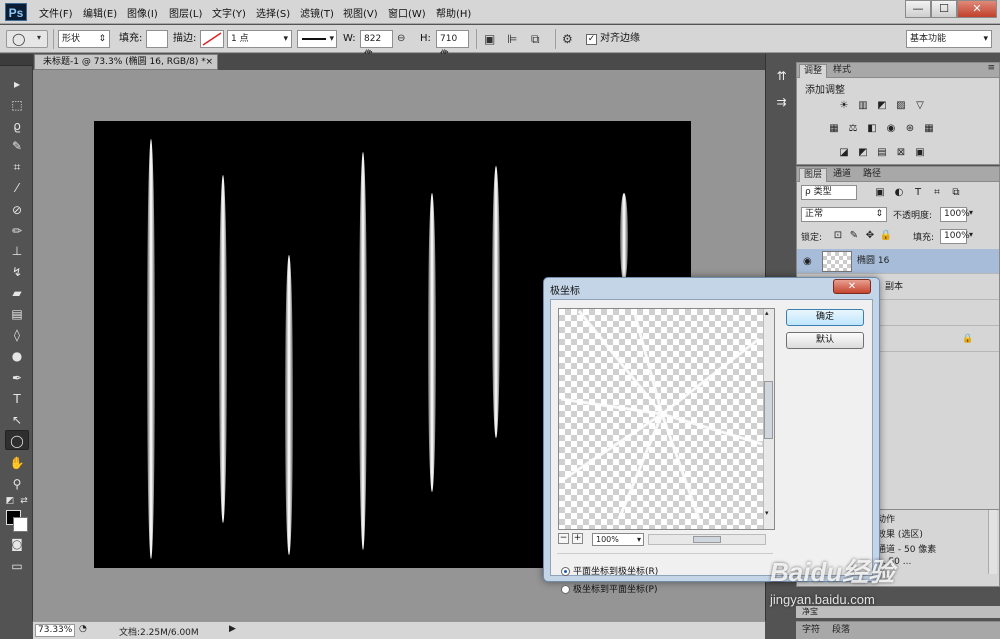  I want to click on history-panel-icon: ⇈, so click(781, 76).